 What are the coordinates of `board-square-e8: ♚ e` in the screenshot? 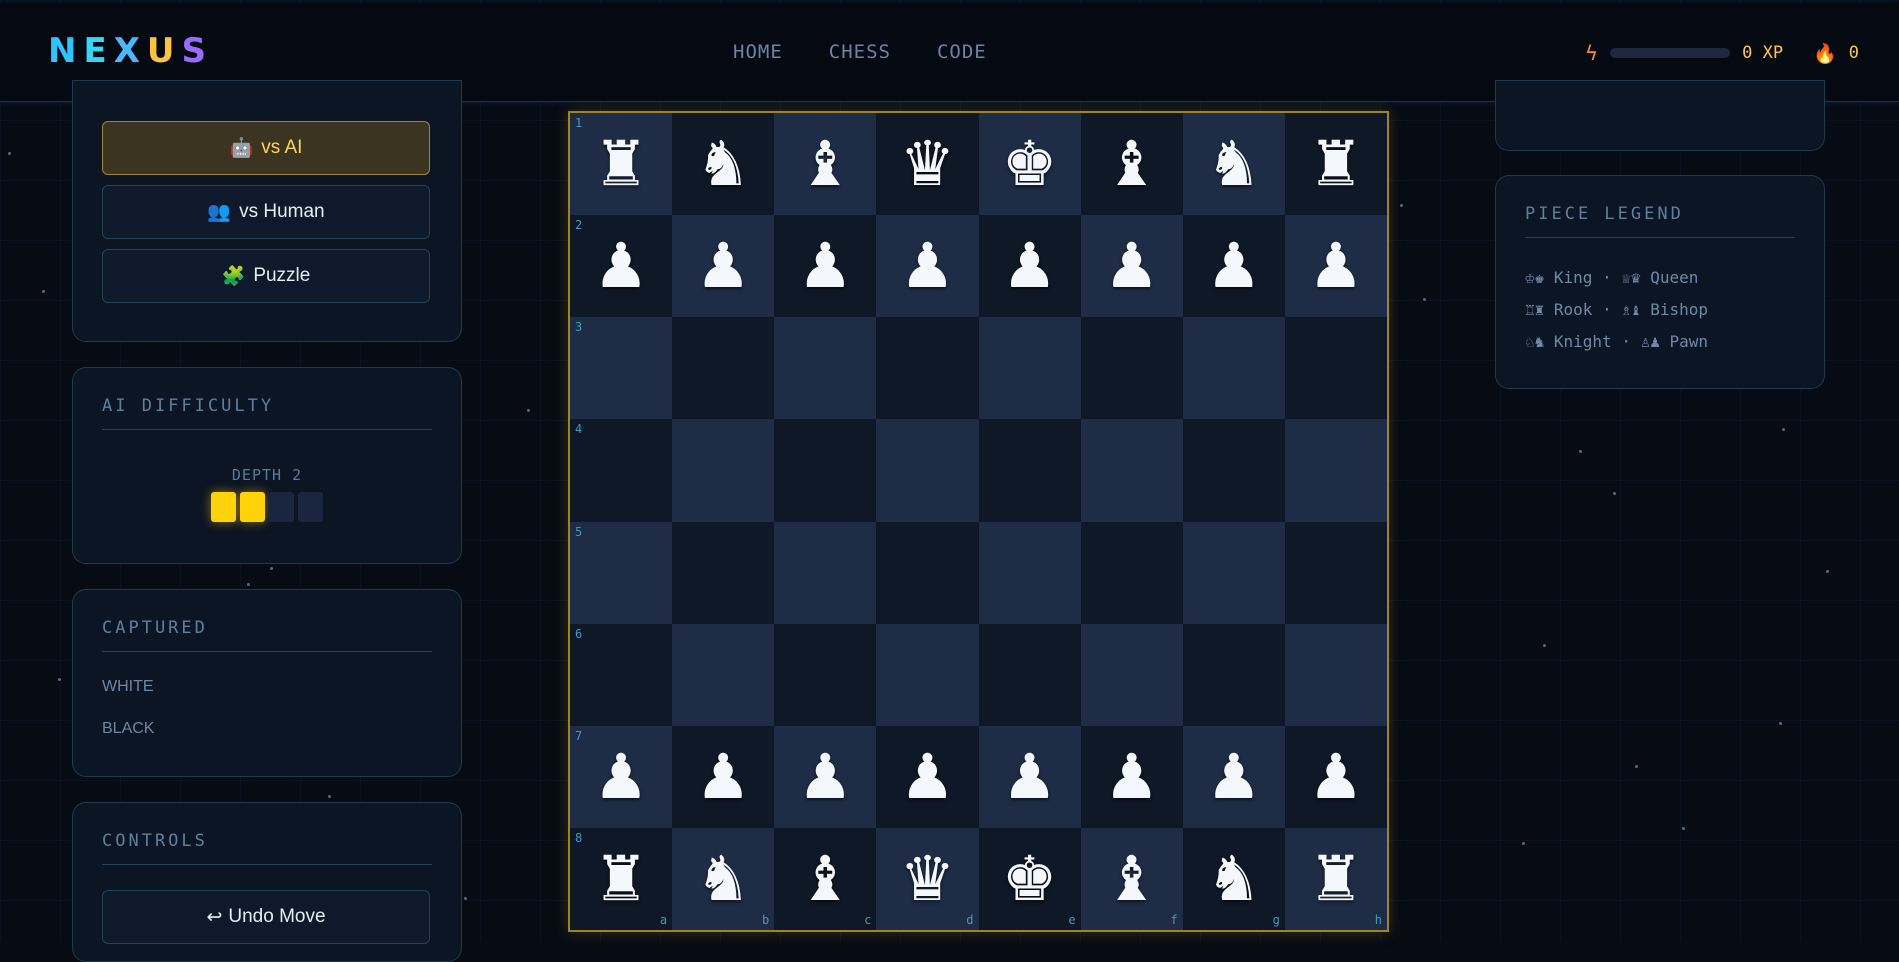 It's located at (1029, 878).